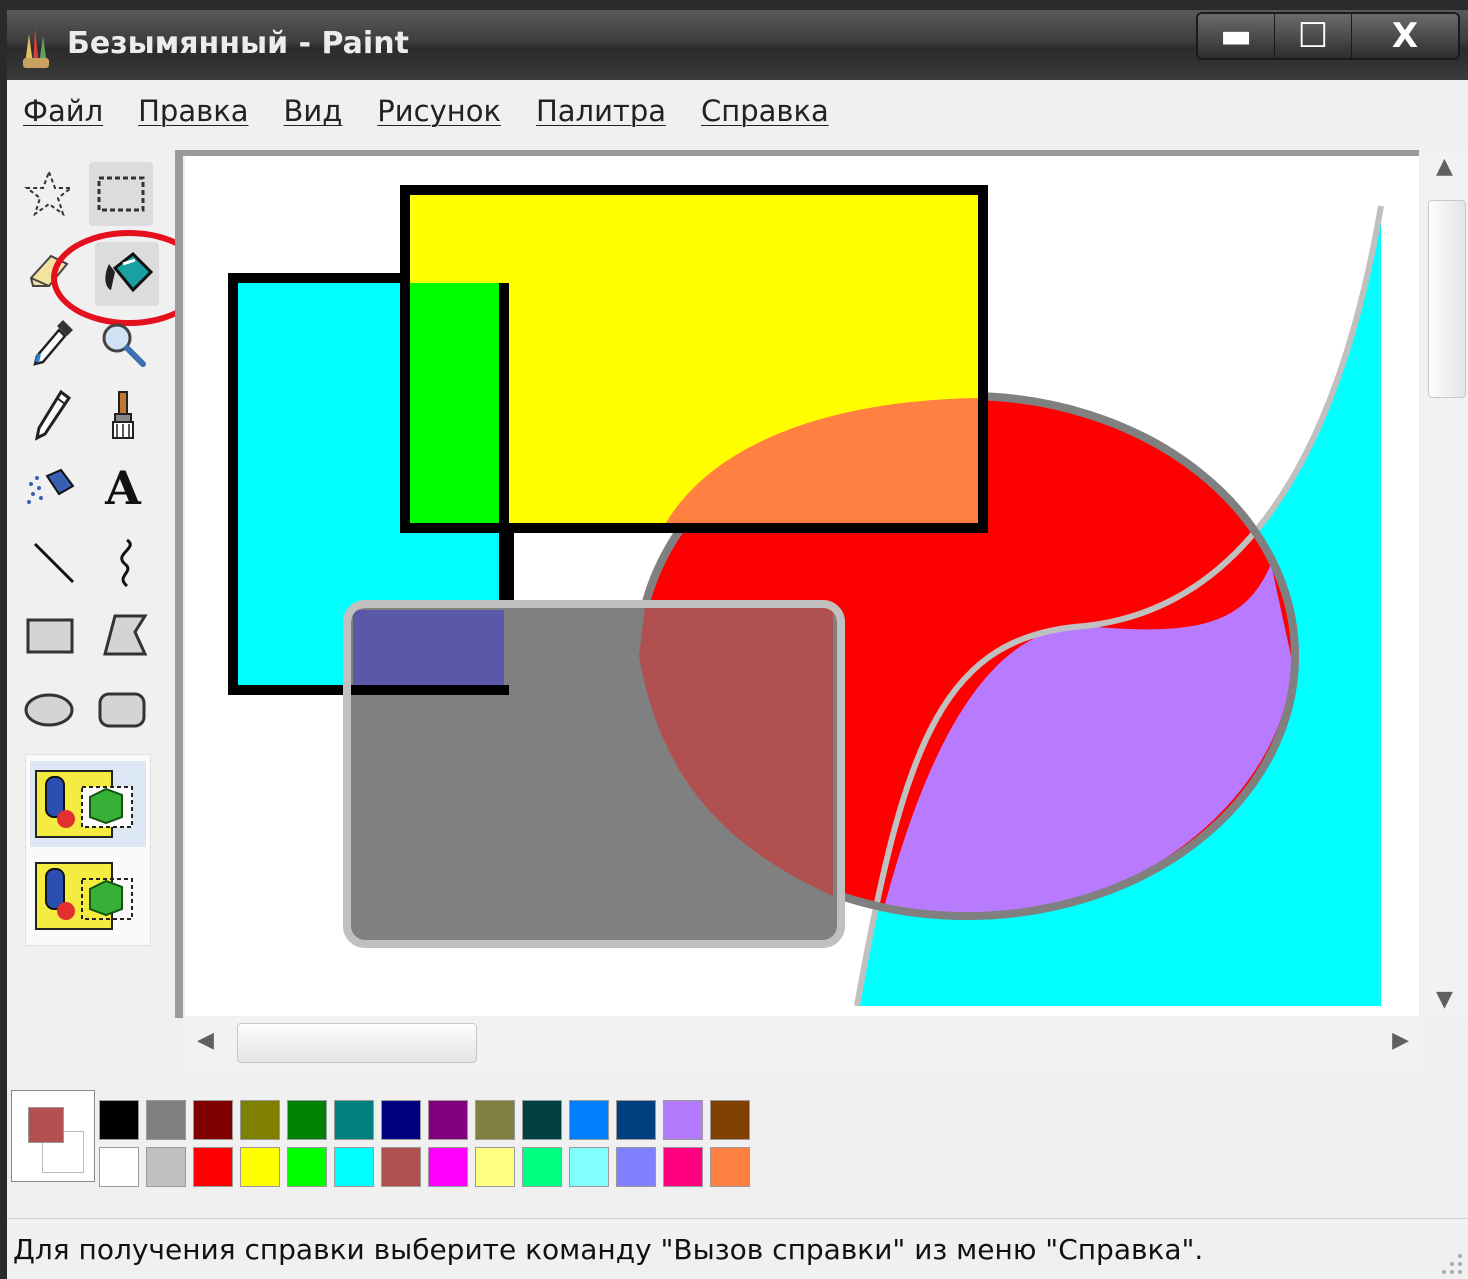 The image size is (1468, 1279). I want to click on polygon-icon, so click(125, 635).